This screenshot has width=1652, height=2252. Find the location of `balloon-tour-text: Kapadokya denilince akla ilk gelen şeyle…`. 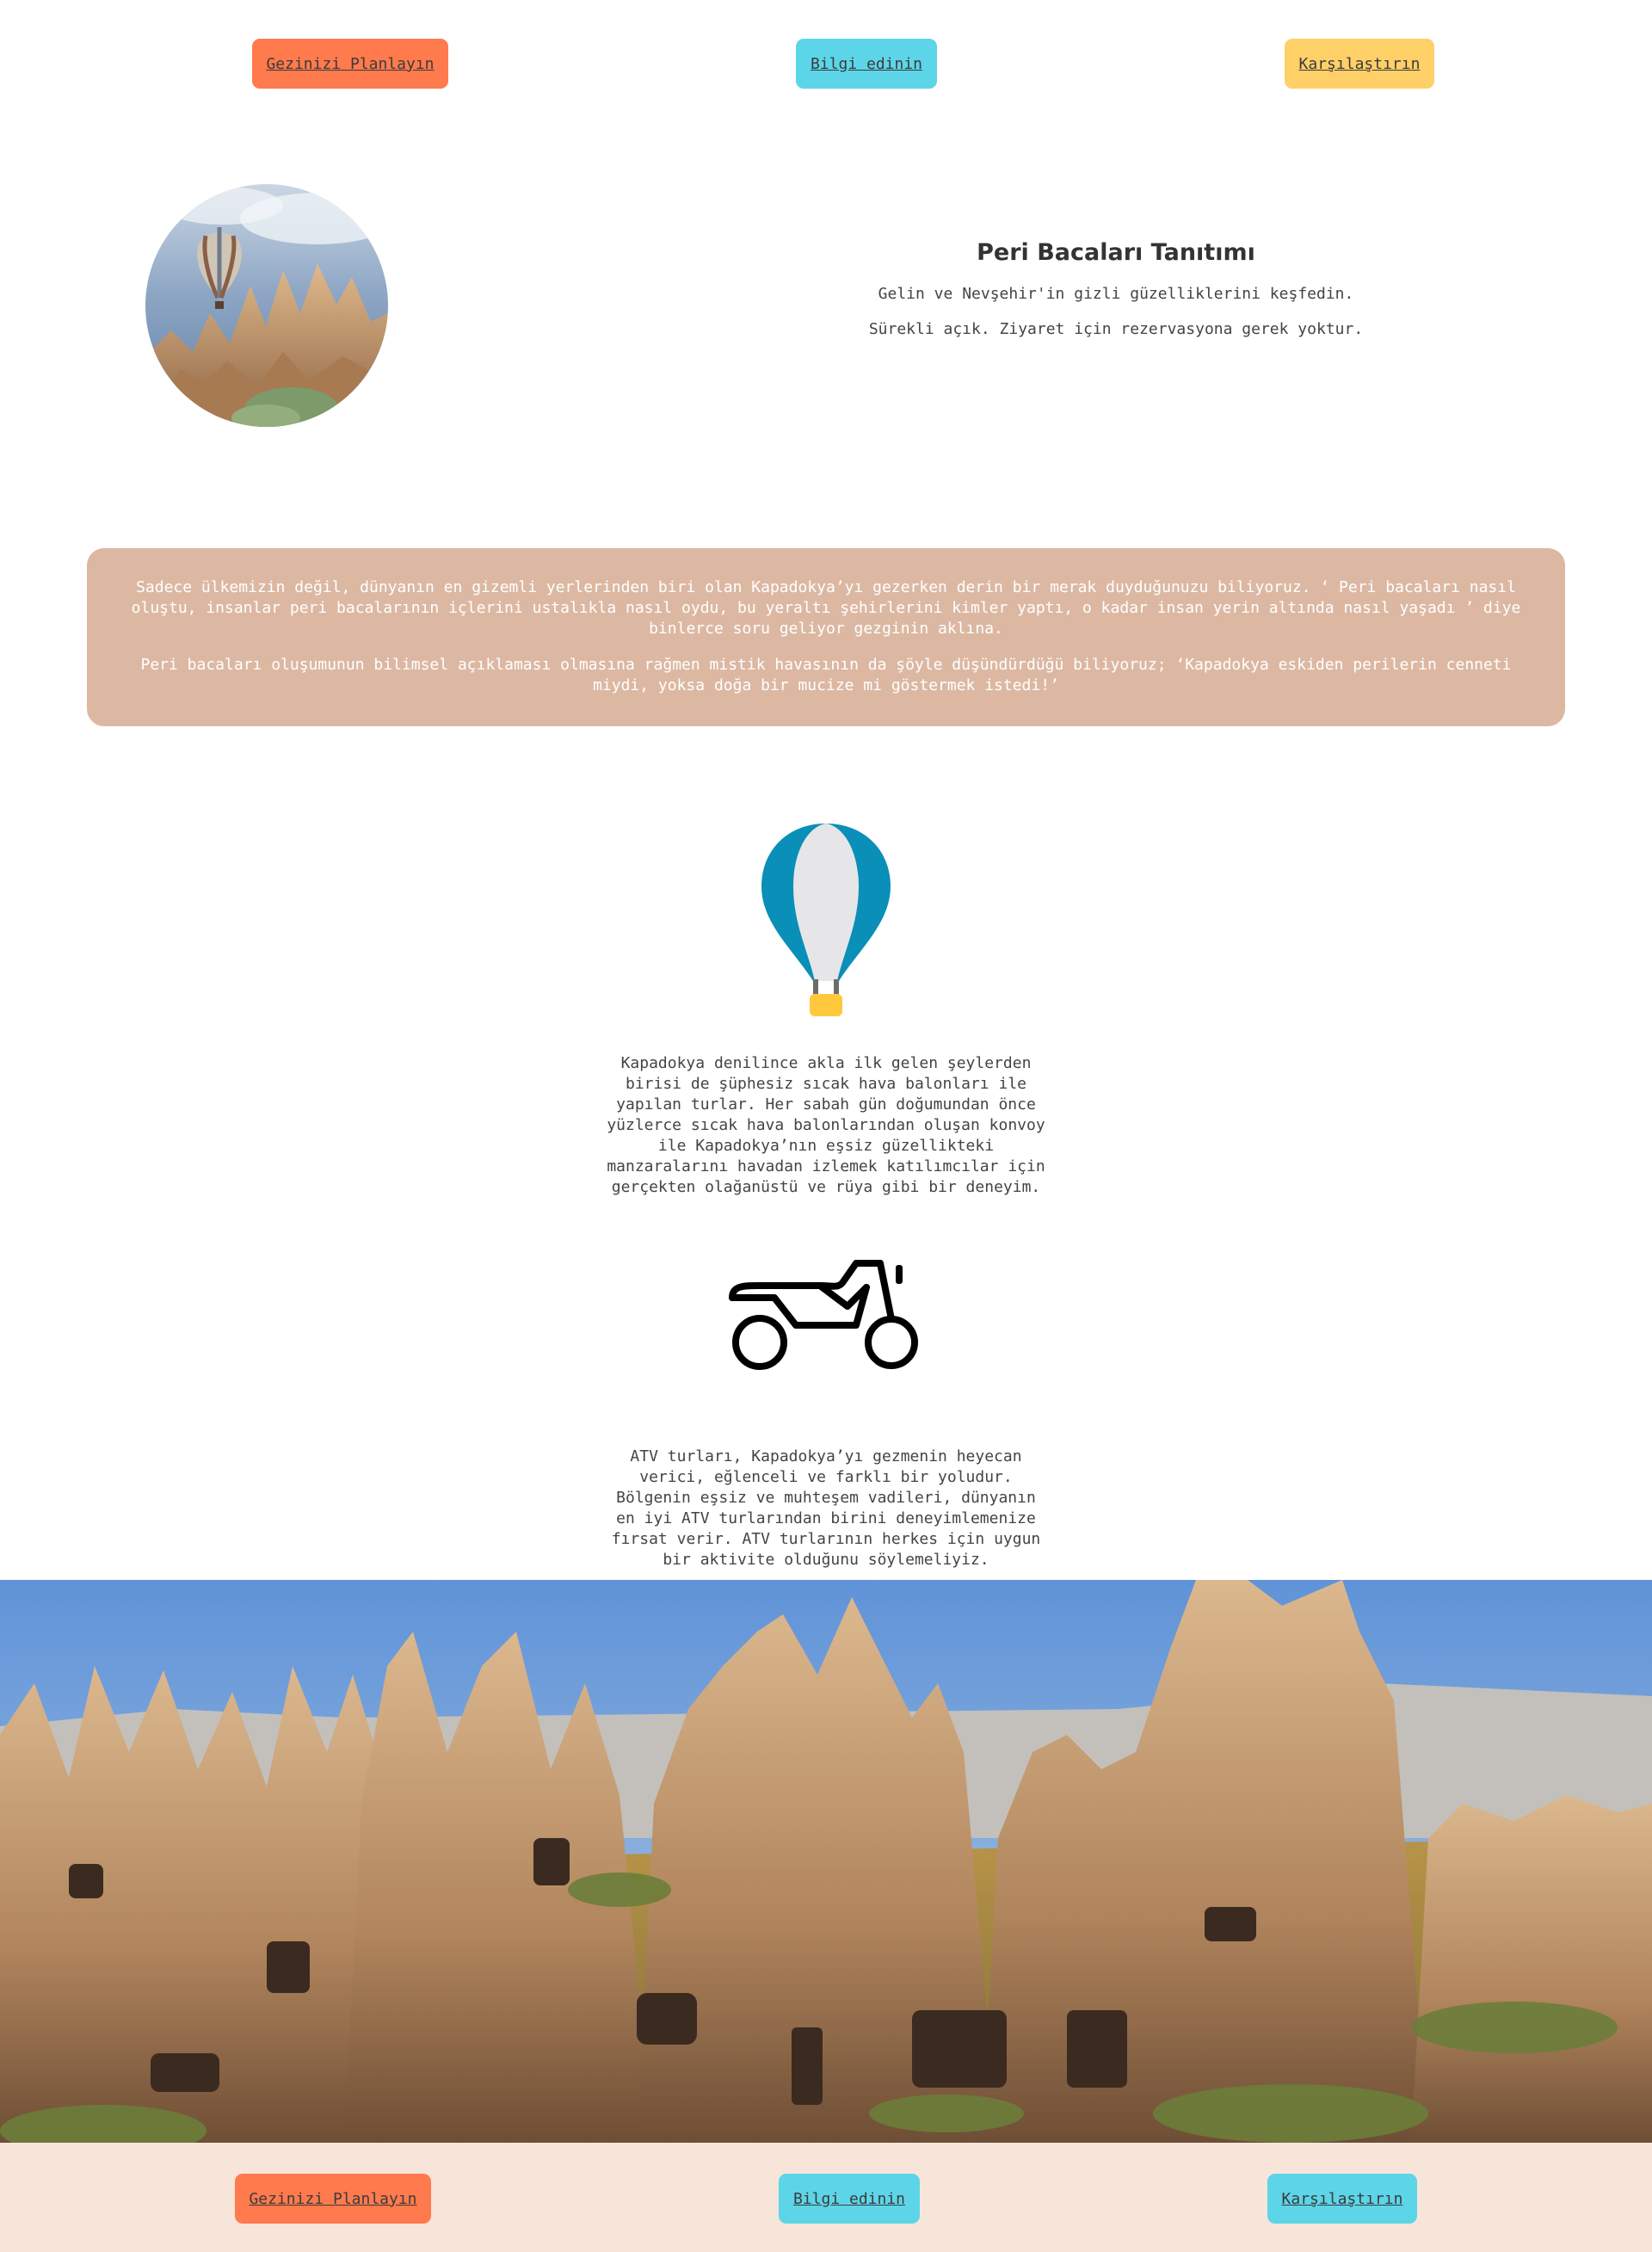

balloon-tour-text: Kapadokya denilince akla ilk gelen şeyle… is located at coordinates (826, 1125).